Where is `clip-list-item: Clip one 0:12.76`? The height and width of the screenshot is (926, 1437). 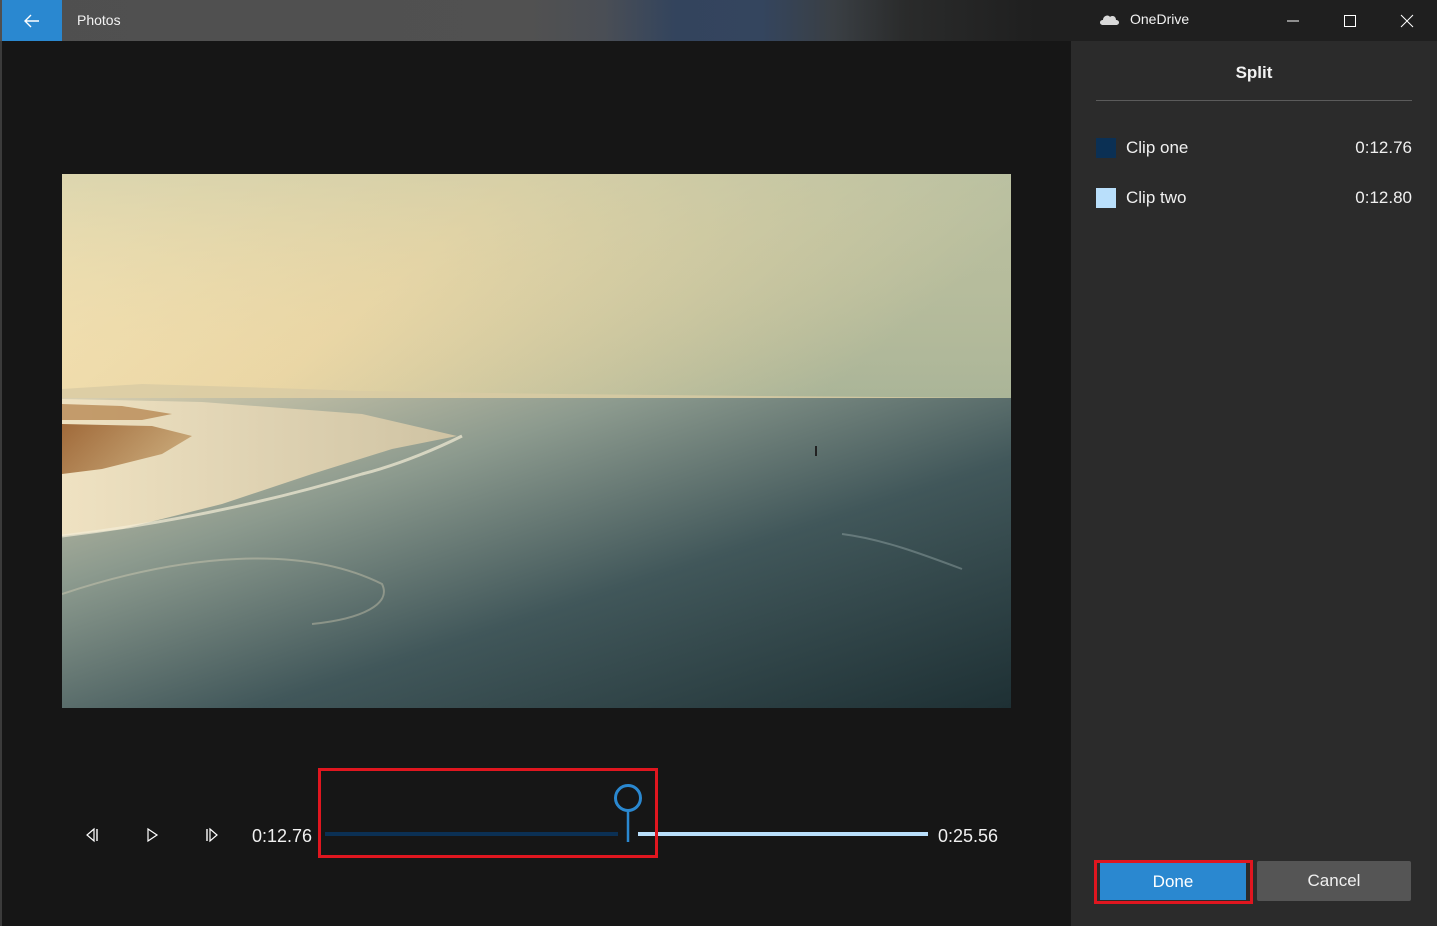
clip-list-item: Clip one 0:12.76 is located at coordinates (1254, 148).